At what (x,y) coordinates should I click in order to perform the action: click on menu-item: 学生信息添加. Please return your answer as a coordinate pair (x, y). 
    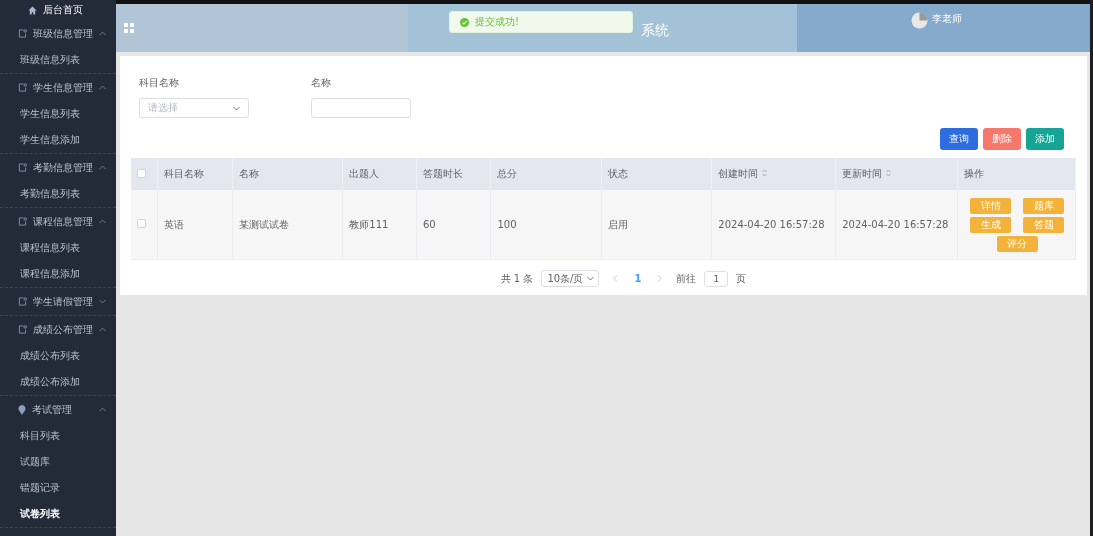
    Looking at the image, I should click on (58, 140).